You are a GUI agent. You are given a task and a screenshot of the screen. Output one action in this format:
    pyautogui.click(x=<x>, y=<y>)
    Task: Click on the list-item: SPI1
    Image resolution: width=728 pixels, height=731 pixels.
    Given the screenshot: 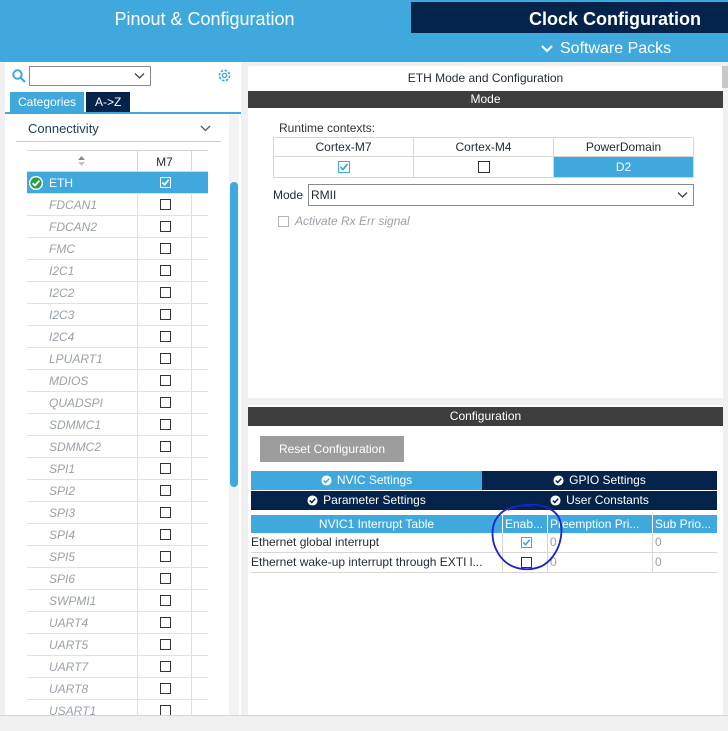 What is the action you would take?
    pyautogui.click(x=117, y=469)
    